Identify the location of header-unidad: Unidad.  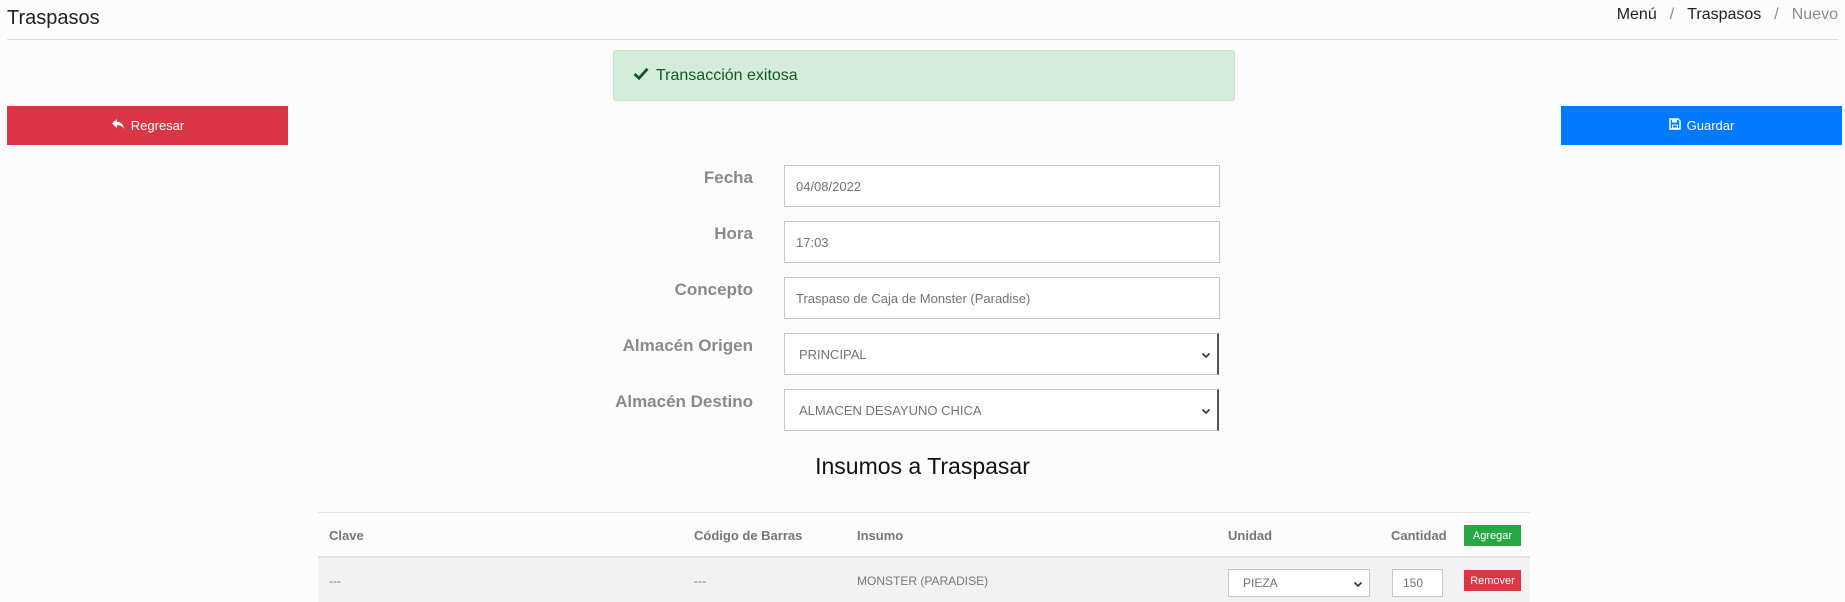
(1250, 535).